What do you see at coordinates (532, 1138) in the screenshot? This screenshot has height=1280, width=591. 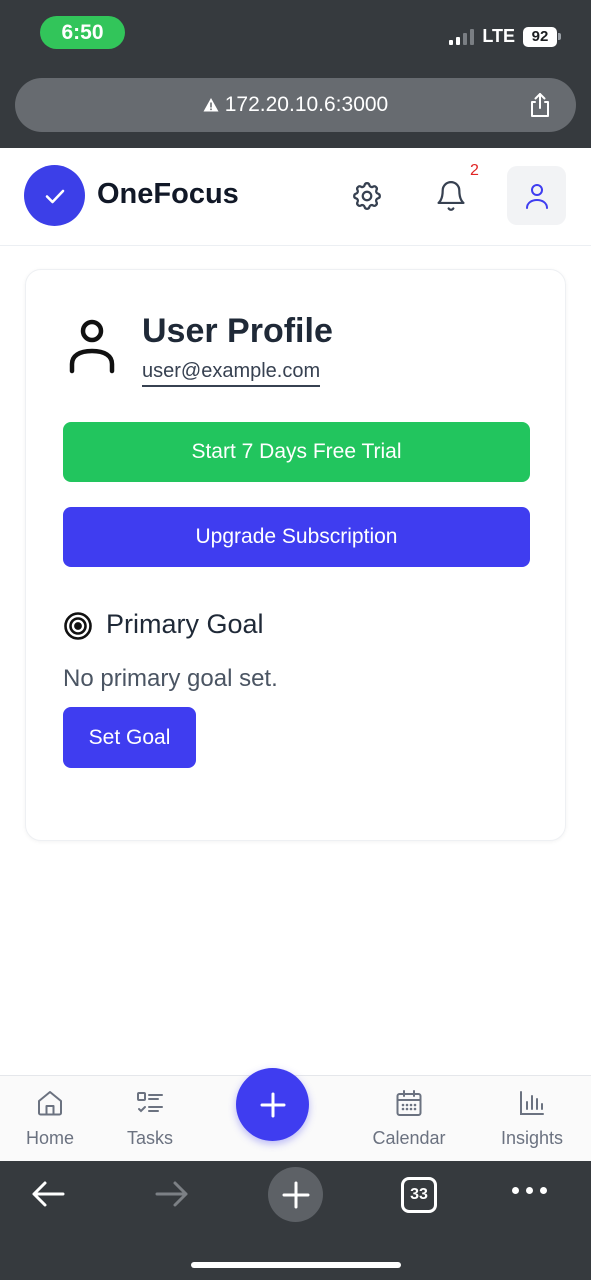 I see `nav-insights-label: Insights` at bounding box center [532, 1138].